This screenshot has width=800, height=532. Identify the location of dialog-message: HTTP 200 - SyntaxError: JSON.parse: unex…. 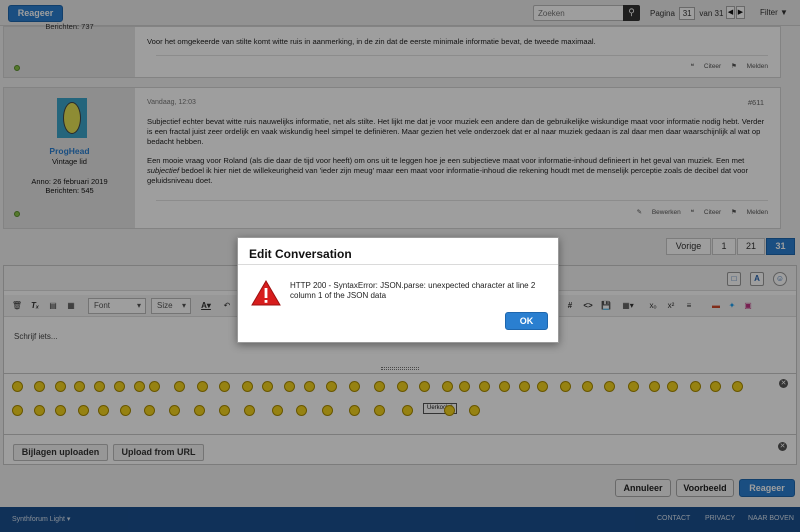
(413, 290).